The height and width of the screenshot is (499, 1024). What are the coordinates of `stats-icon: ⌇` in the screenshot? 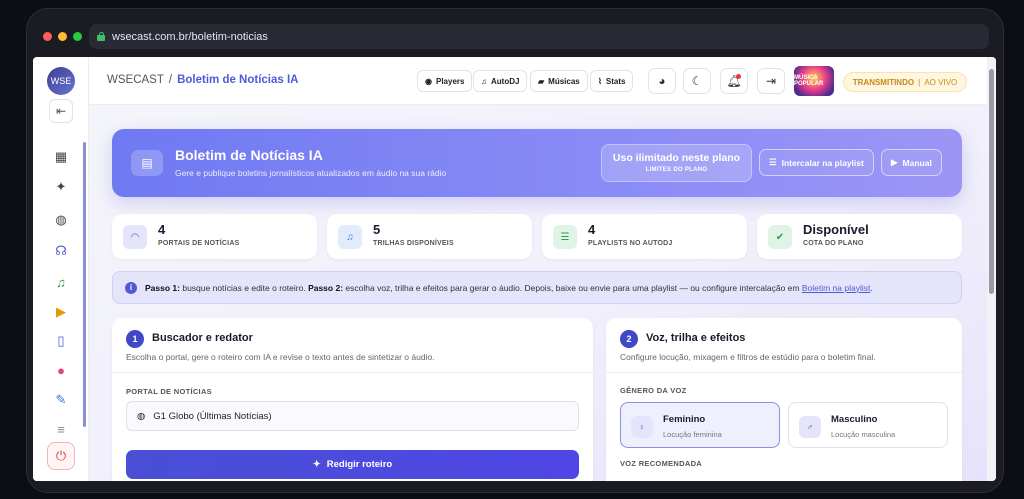 It's located at (600, 81).